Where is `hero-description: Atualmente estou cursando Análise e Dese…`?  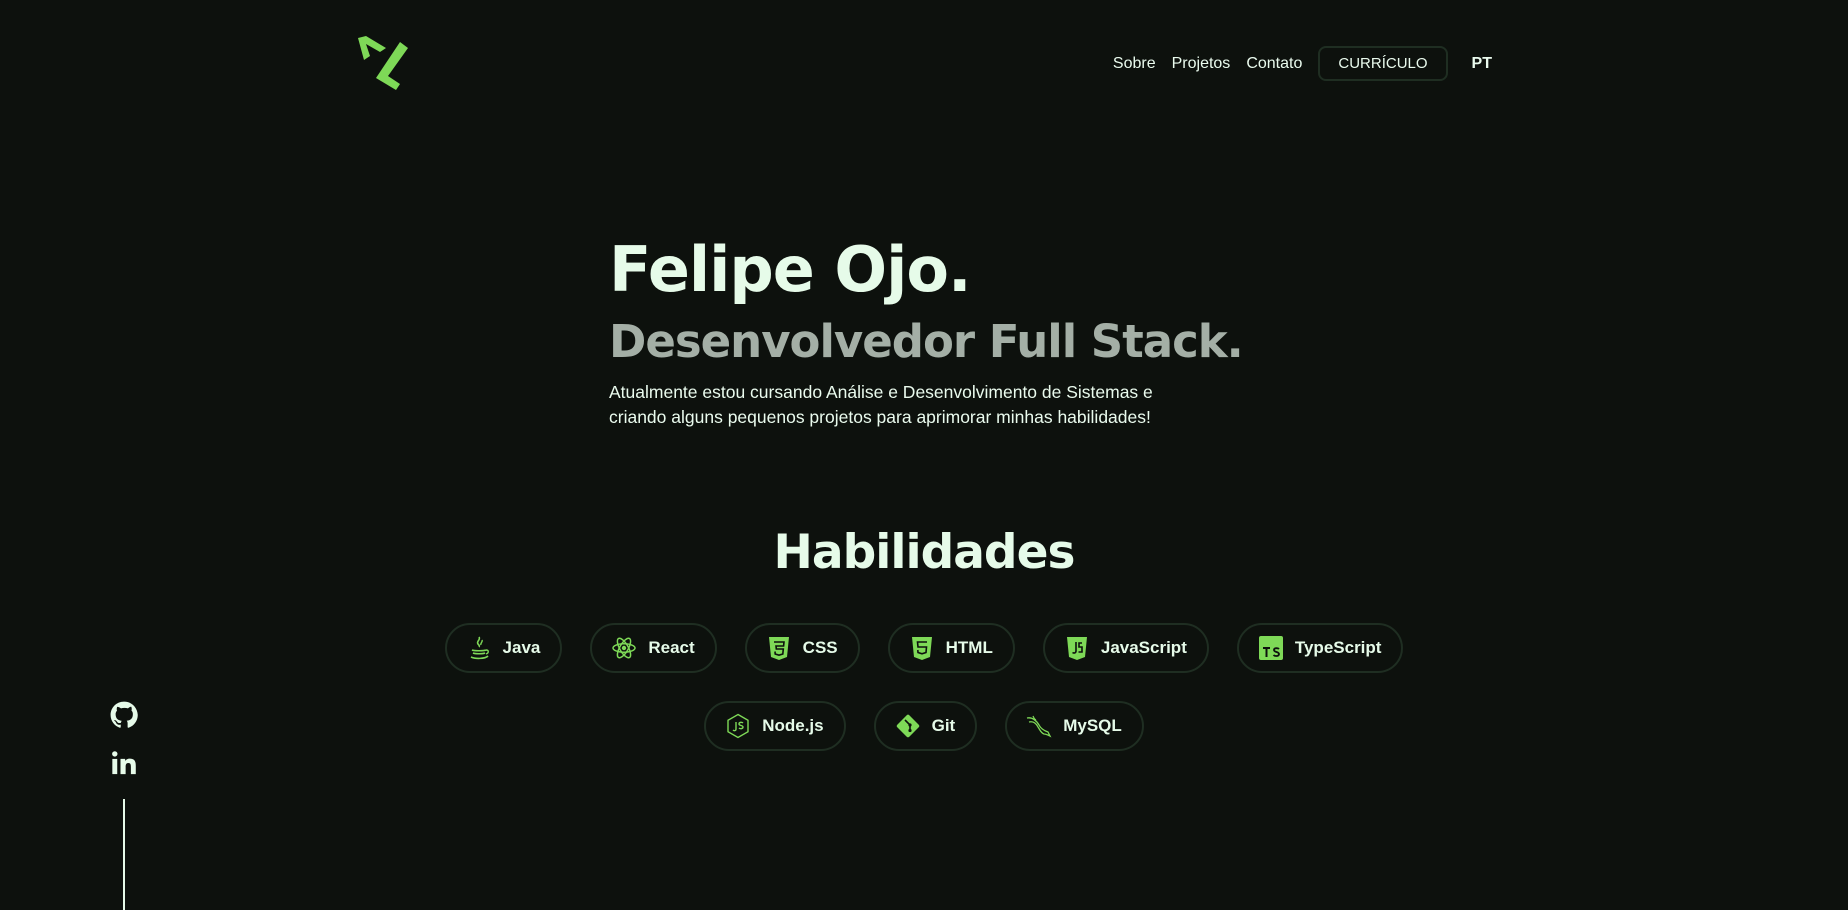 hero-description: Atualmente estou cursando Análise e Dese… is located at coordinates (881, 404).